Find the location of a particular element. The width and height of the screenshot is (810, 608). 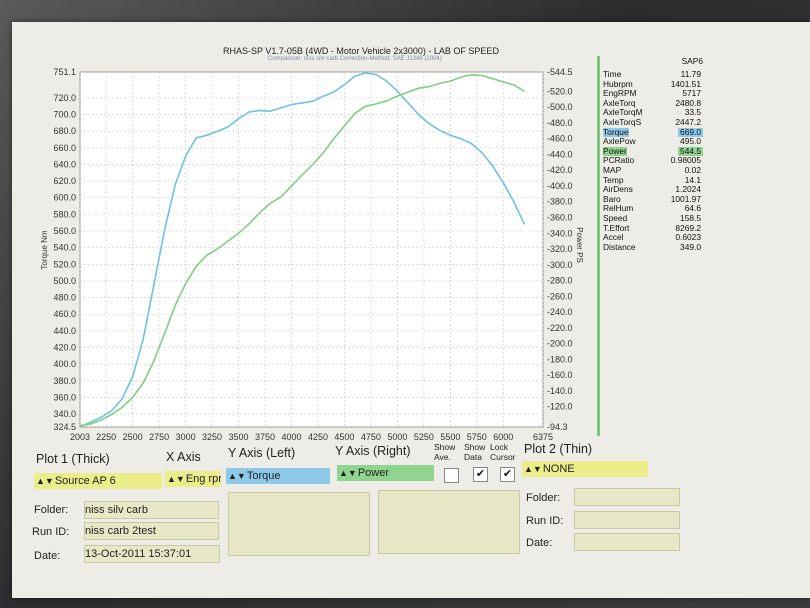

plot1-source-select: ▲▼Source AP 6 is located at coordinates (98, 481).